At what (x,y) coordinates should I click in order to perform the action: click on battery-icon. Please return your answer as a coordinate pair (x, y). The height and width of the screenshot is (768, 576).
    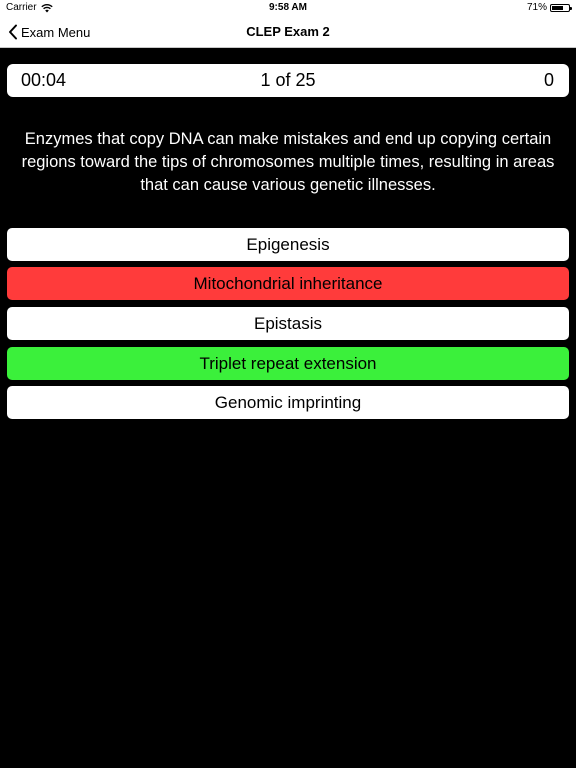
    Looking at the image, I should click on (561, 8).